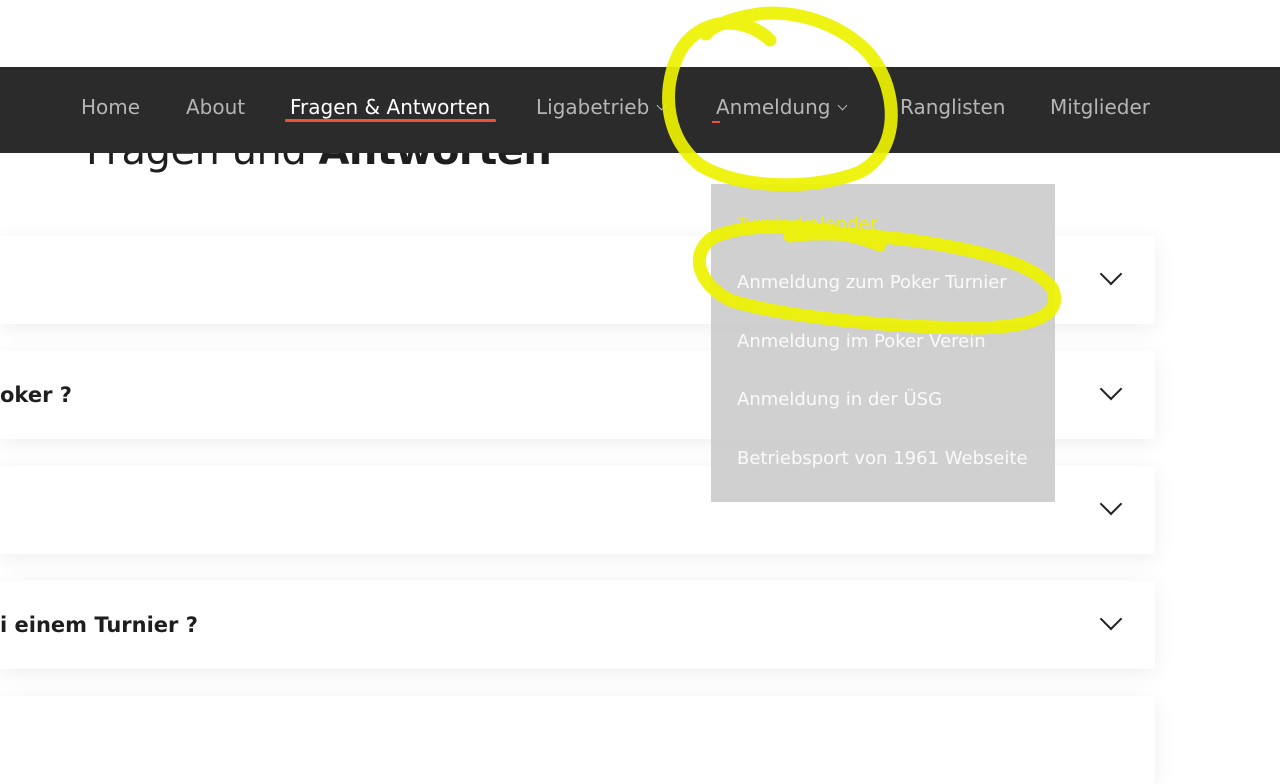 The height and width of the screenshot is (784, 1280). I want to click on active-nav-underline, so click(390, 120).